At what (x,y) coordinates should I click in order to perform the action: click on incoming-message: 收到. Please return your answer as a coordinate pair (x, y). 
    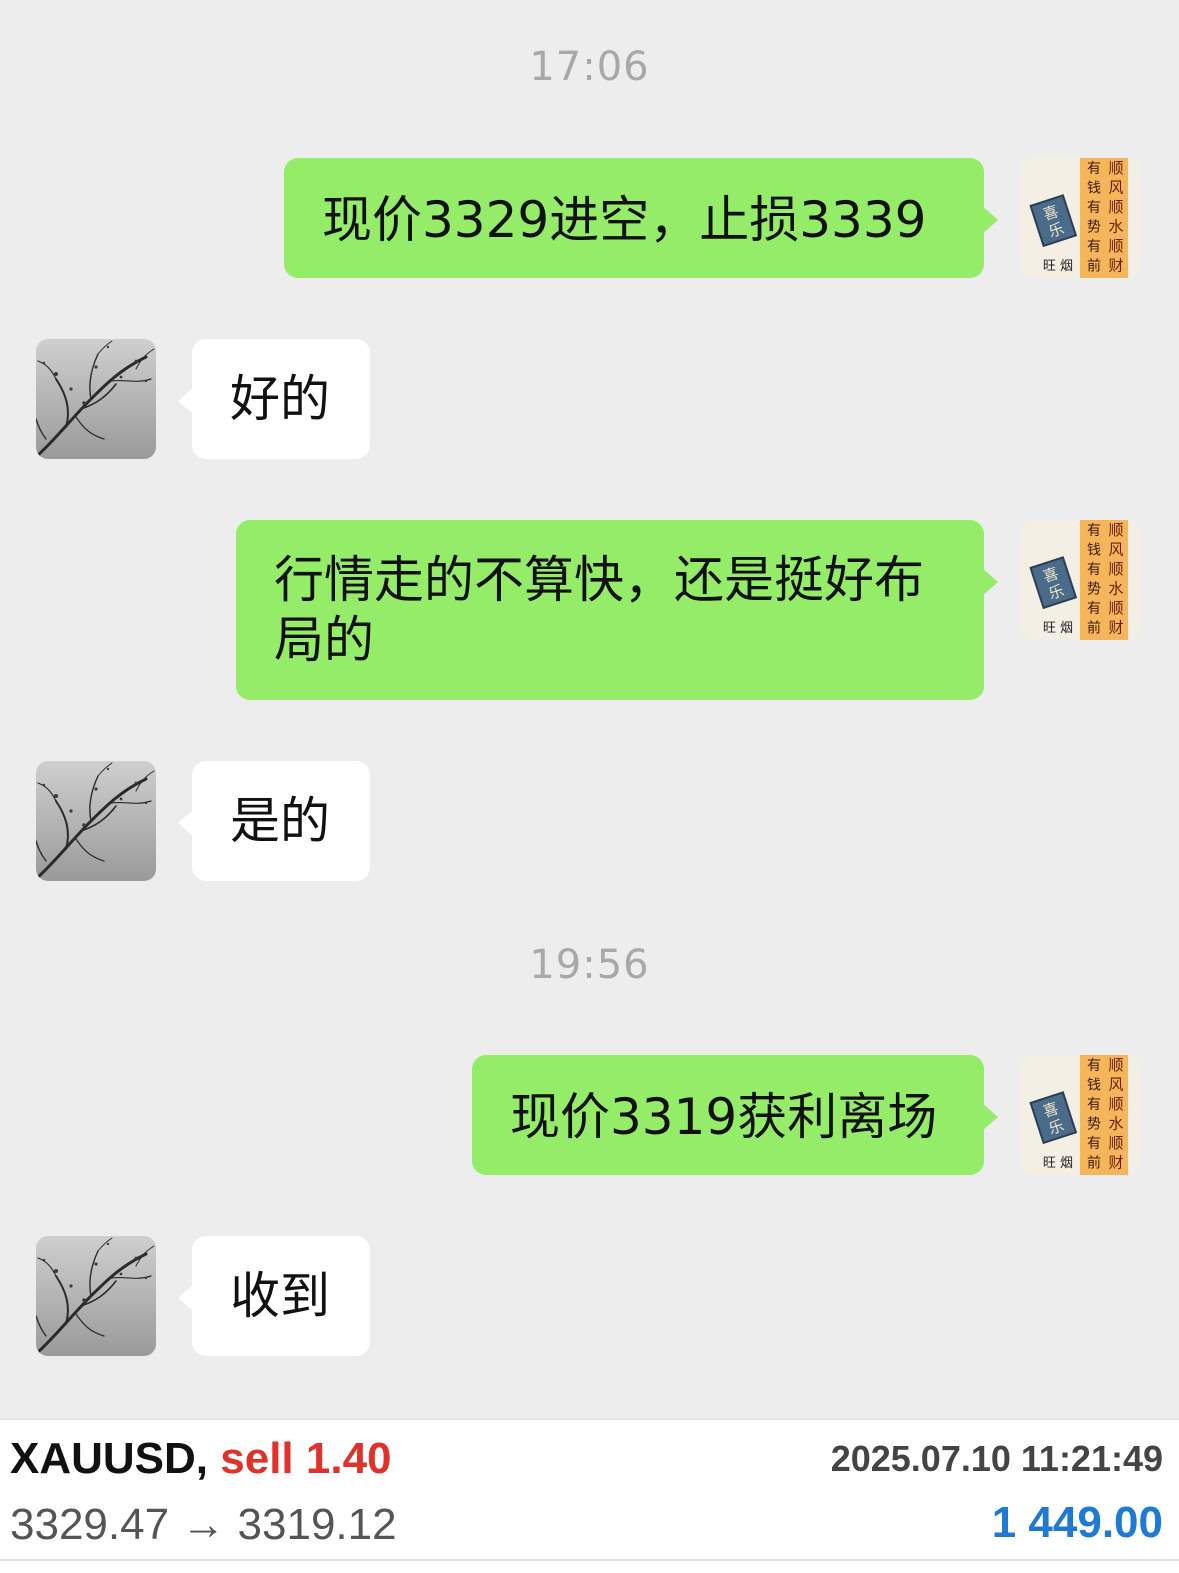
    Looking at the image, I should click on (274, 1296).